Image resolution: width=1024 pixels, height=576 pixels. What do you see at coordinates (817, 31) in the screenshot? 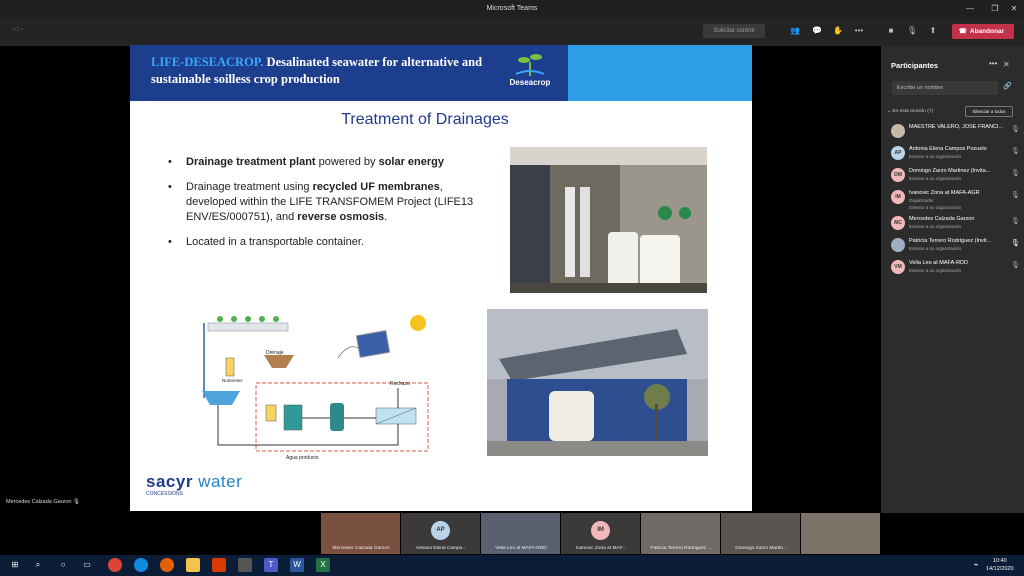
I see `chat-icon: 💬` at bounding box center [817, 31].